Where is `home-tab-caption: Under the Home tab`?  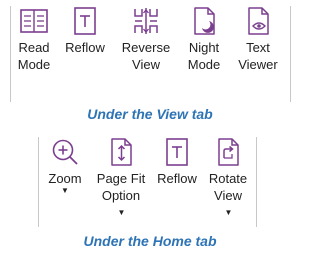 home-tab-caption: Under the Home tab is located at coordinates (150, 241).